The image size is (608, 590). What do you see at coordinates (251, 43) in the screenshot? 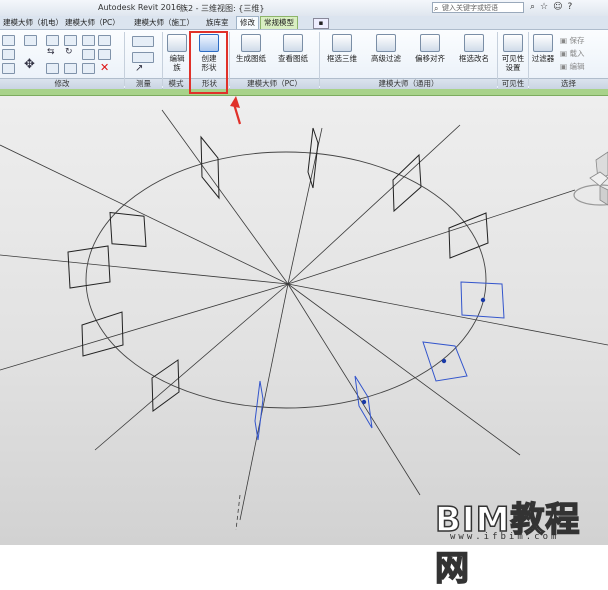
I see `drawing-icon` at bounding box center [251, 43].